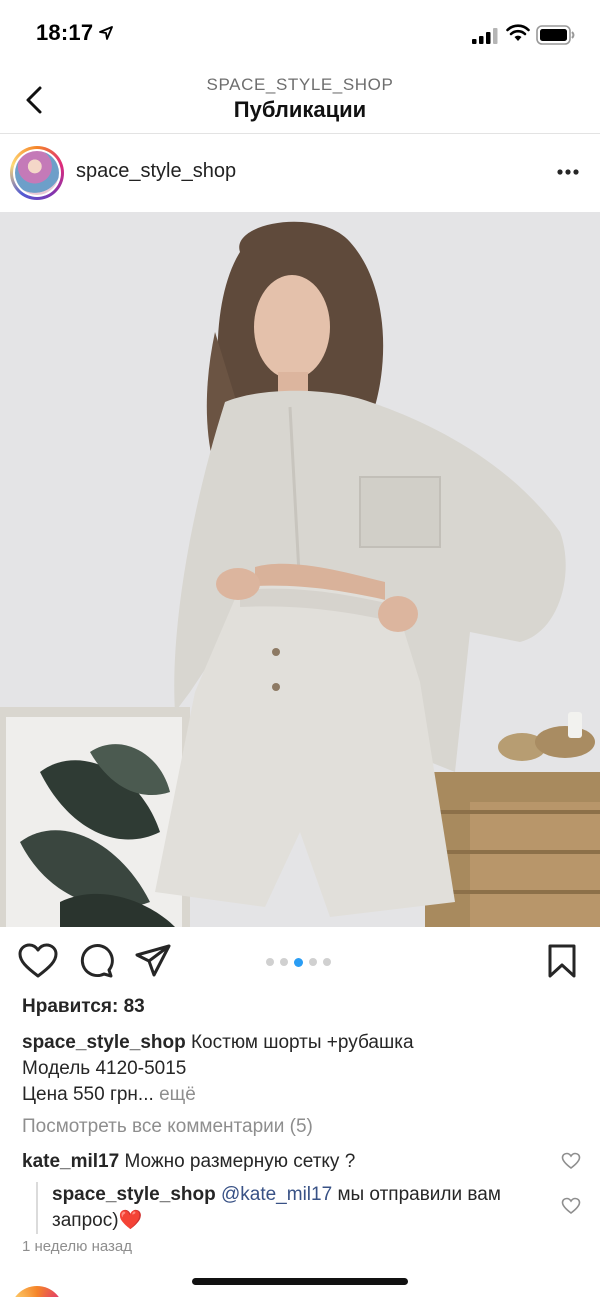  Describe the element at coordinates (130, 1220) in the screenshot. I see `heart-emoji: ❤️` at that location.